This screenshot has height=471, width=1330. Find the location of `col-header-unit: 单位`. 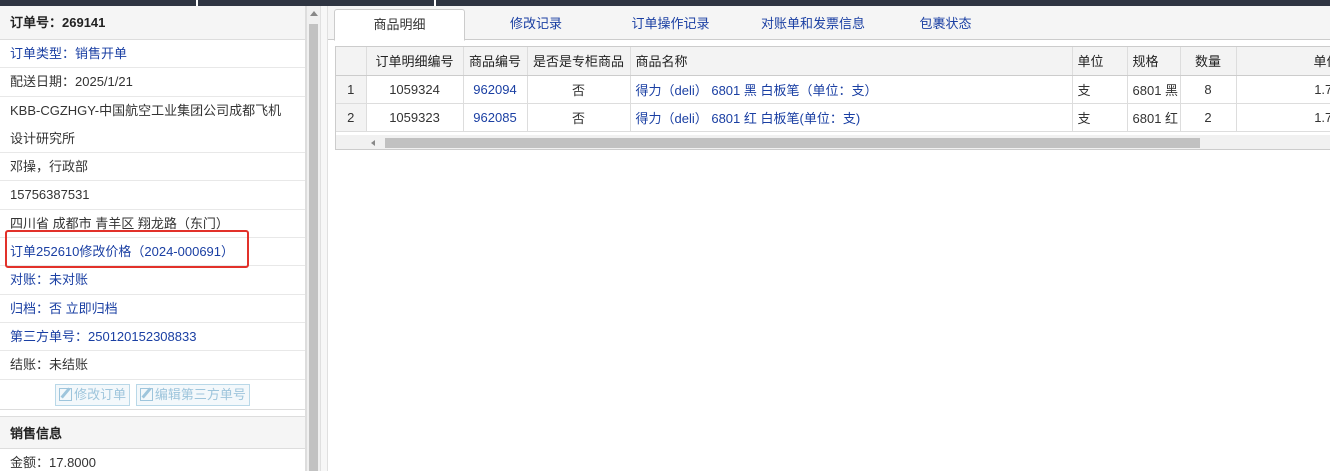

col-header-unit: 单位 is located at coordinates (1100, 61).